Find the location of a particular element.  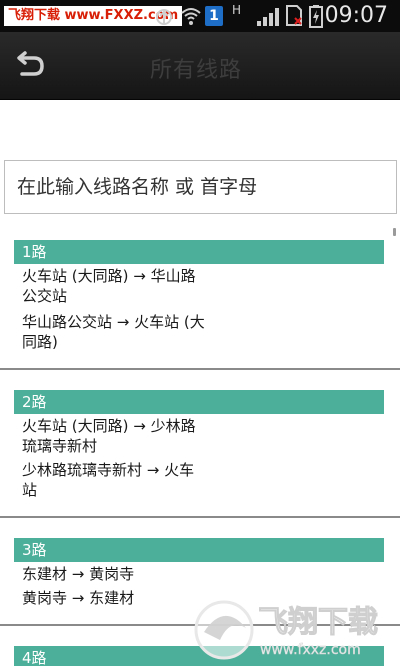

route-name: 3路 is located at coordinates (34, 550).